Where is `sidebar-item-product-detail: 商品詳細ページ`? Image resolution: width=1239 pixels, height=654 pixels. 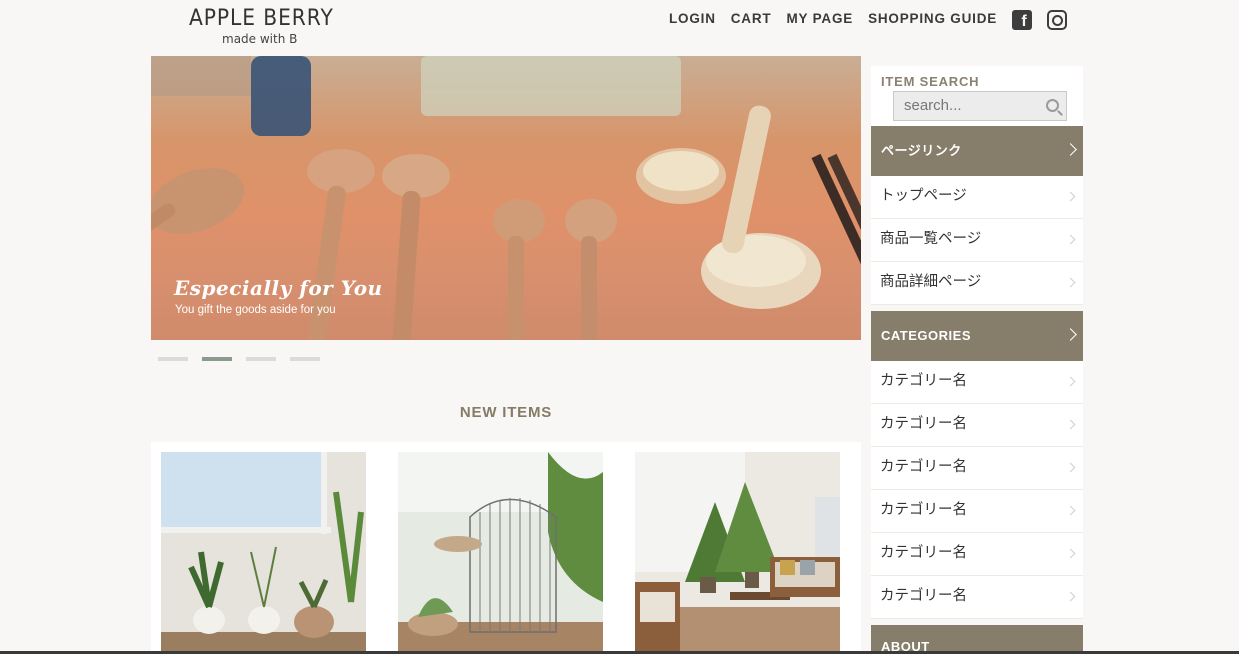
sidebar-item-product-detail: 商品詳細ページ is located at coordinates (977, 283).